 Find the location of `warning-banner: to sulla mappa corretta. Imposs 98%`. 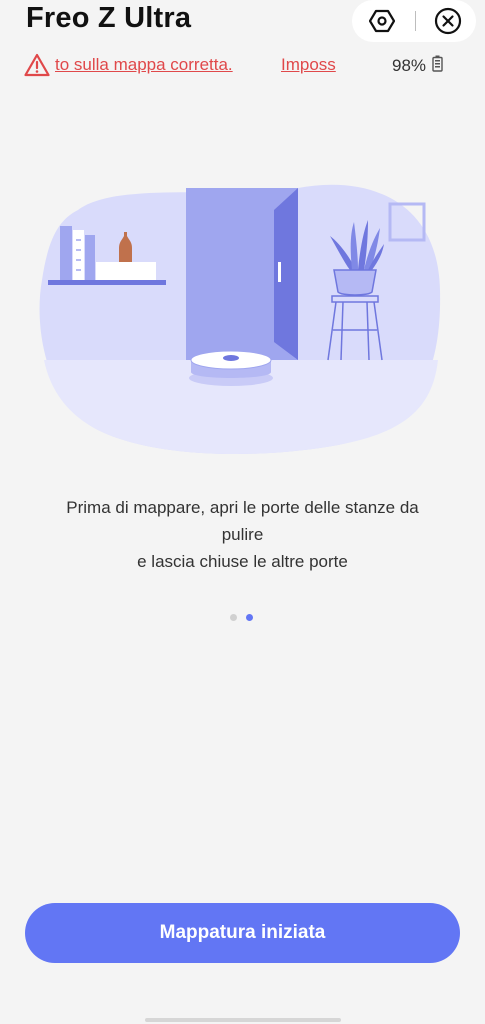

warning-banner: to sulla mappa corretta. Imposs 98% is located at coordinates (244, 66).